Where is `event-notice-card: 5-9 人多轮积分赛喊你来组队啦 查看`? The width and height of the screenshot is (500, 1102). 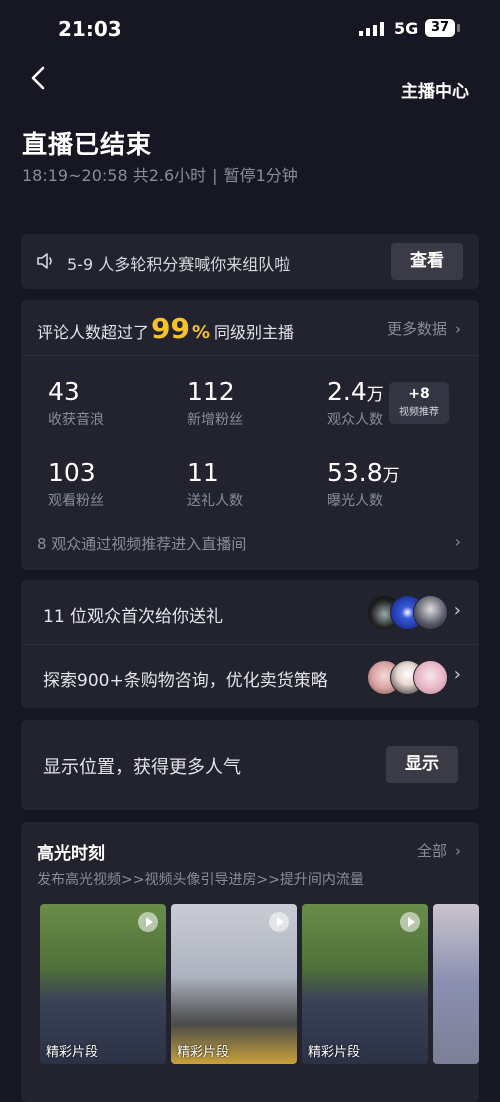 event-notice-card: 5-9 人多轮积分赛喊你来组队啦 查看 is located at coordinates (250, 261).